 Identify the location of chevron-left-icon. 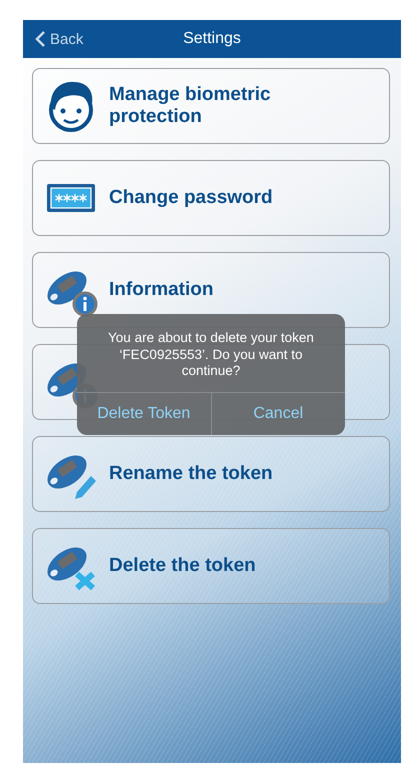
(40, 39).